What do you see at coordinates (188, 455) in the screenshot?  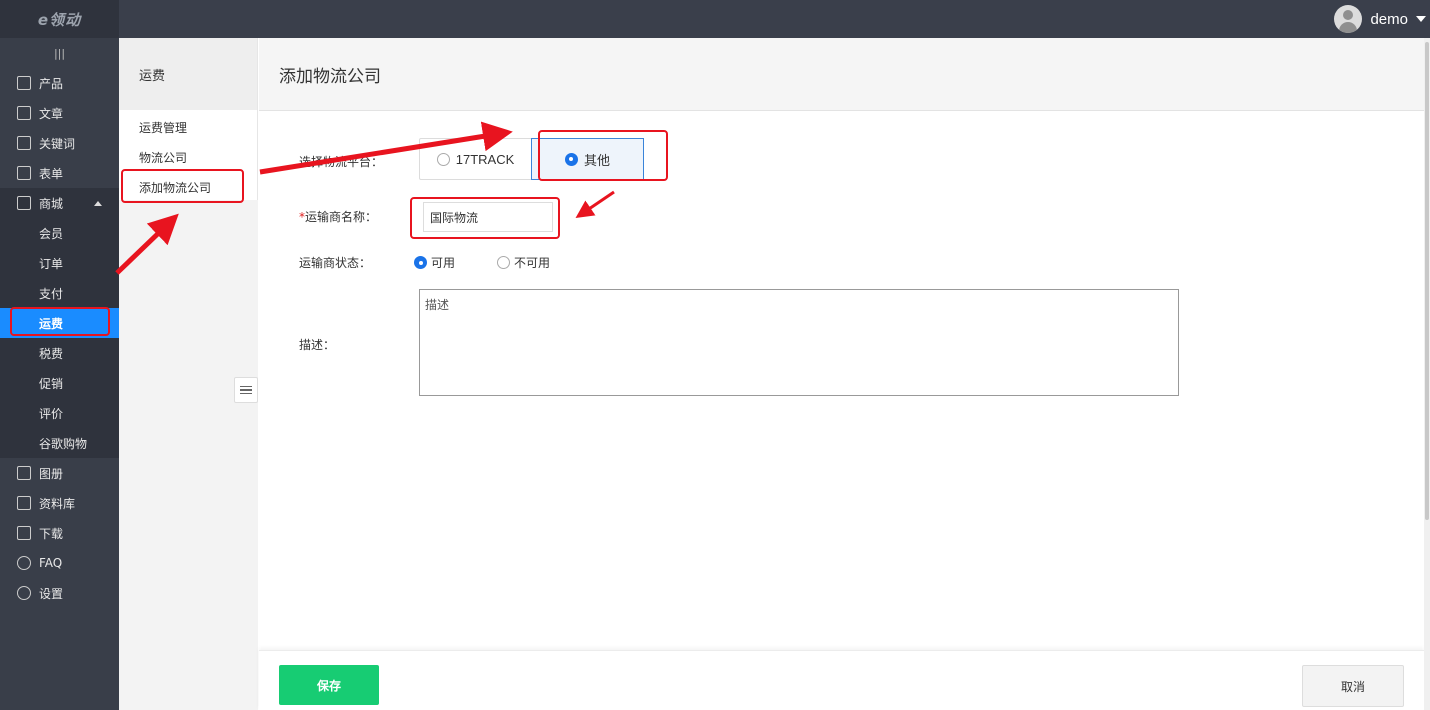 I see `subnav-empty-area` at bounding box center [188, 455].